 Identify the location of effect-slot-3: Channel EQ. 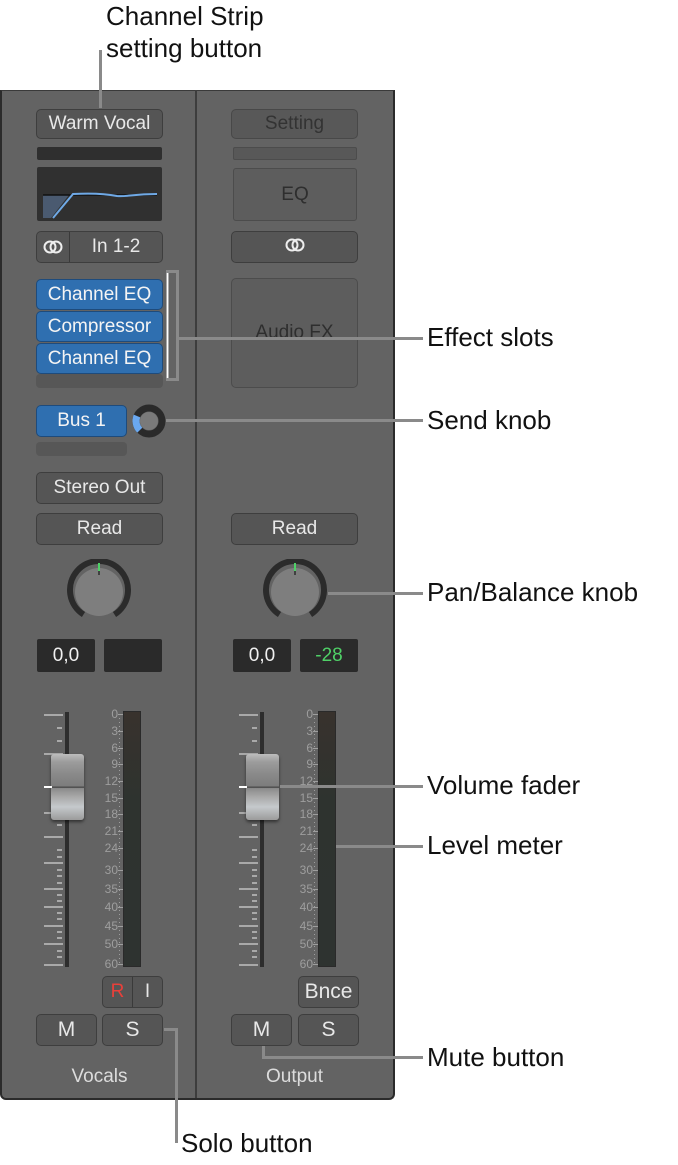
(99, 358).